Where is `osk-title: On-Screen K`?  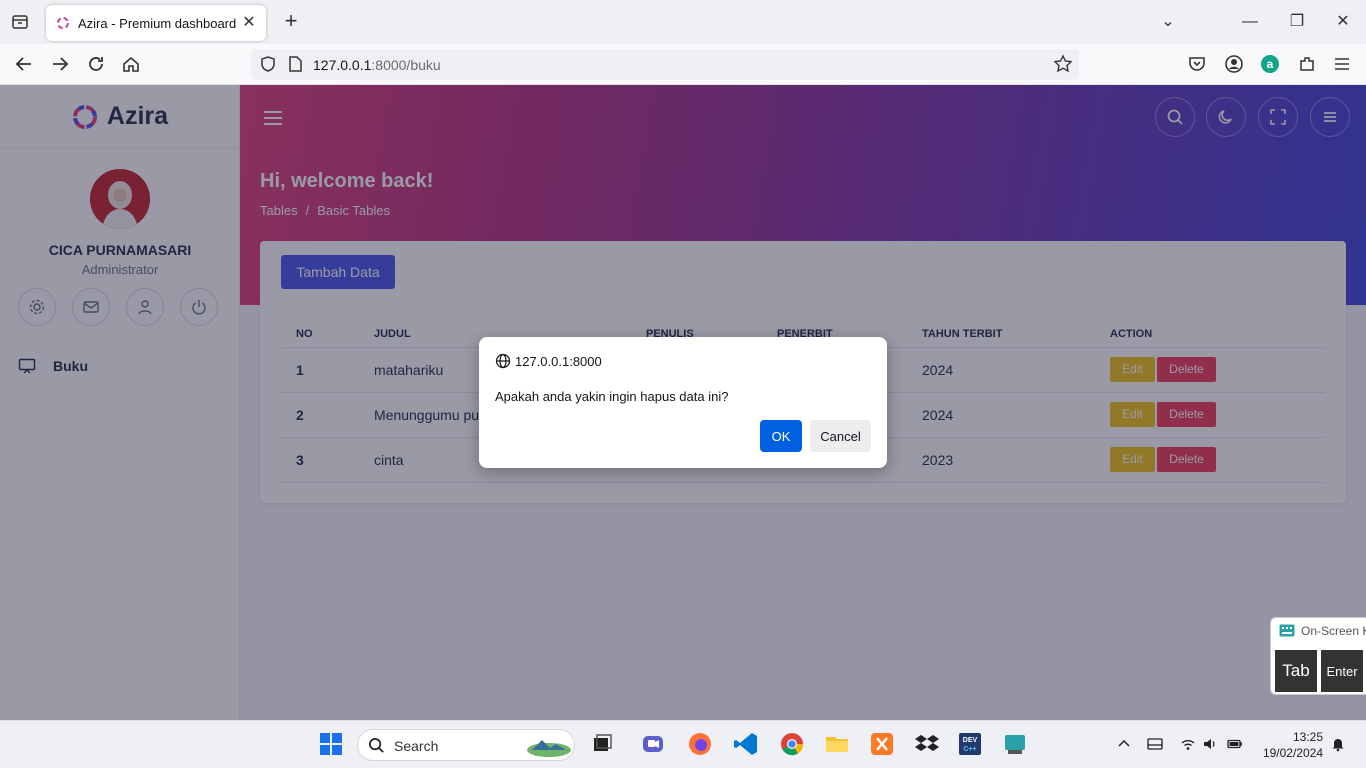
osk-title: On-Screen K is located at coordinates (1333, 631).